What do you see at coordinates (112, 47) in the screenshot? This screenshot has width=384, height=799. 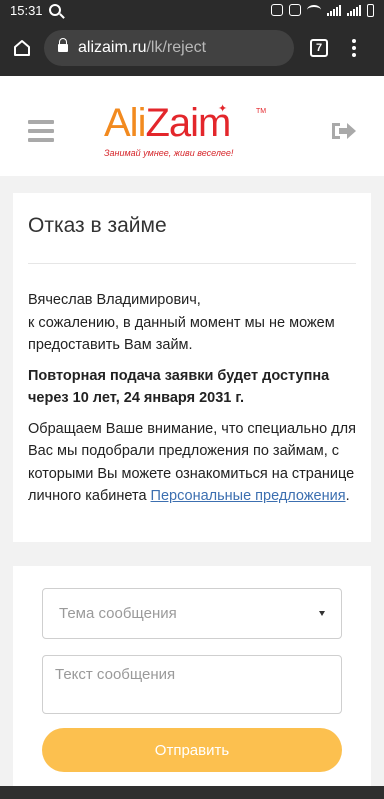 I see `url-host: alizaim.ru` at bounding box center [112, 47].